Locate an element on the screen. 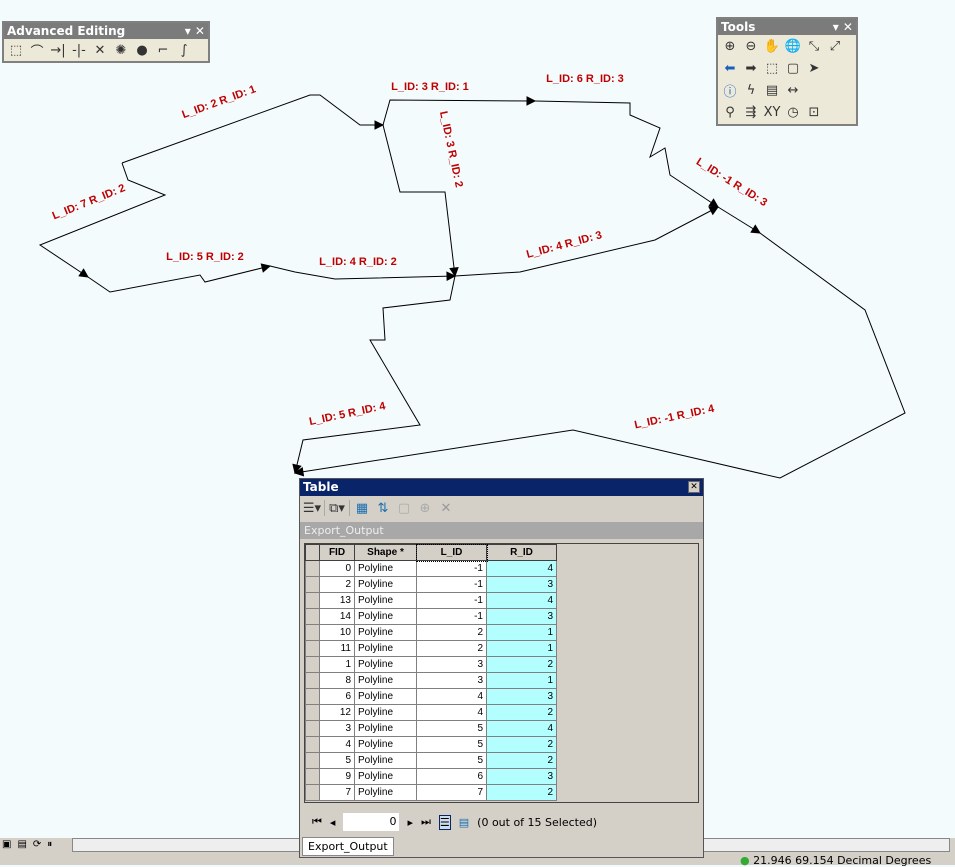 This screenshot has width=955, height=867. table-options-icon: ☰▾ is located at coordinates (312, 508).